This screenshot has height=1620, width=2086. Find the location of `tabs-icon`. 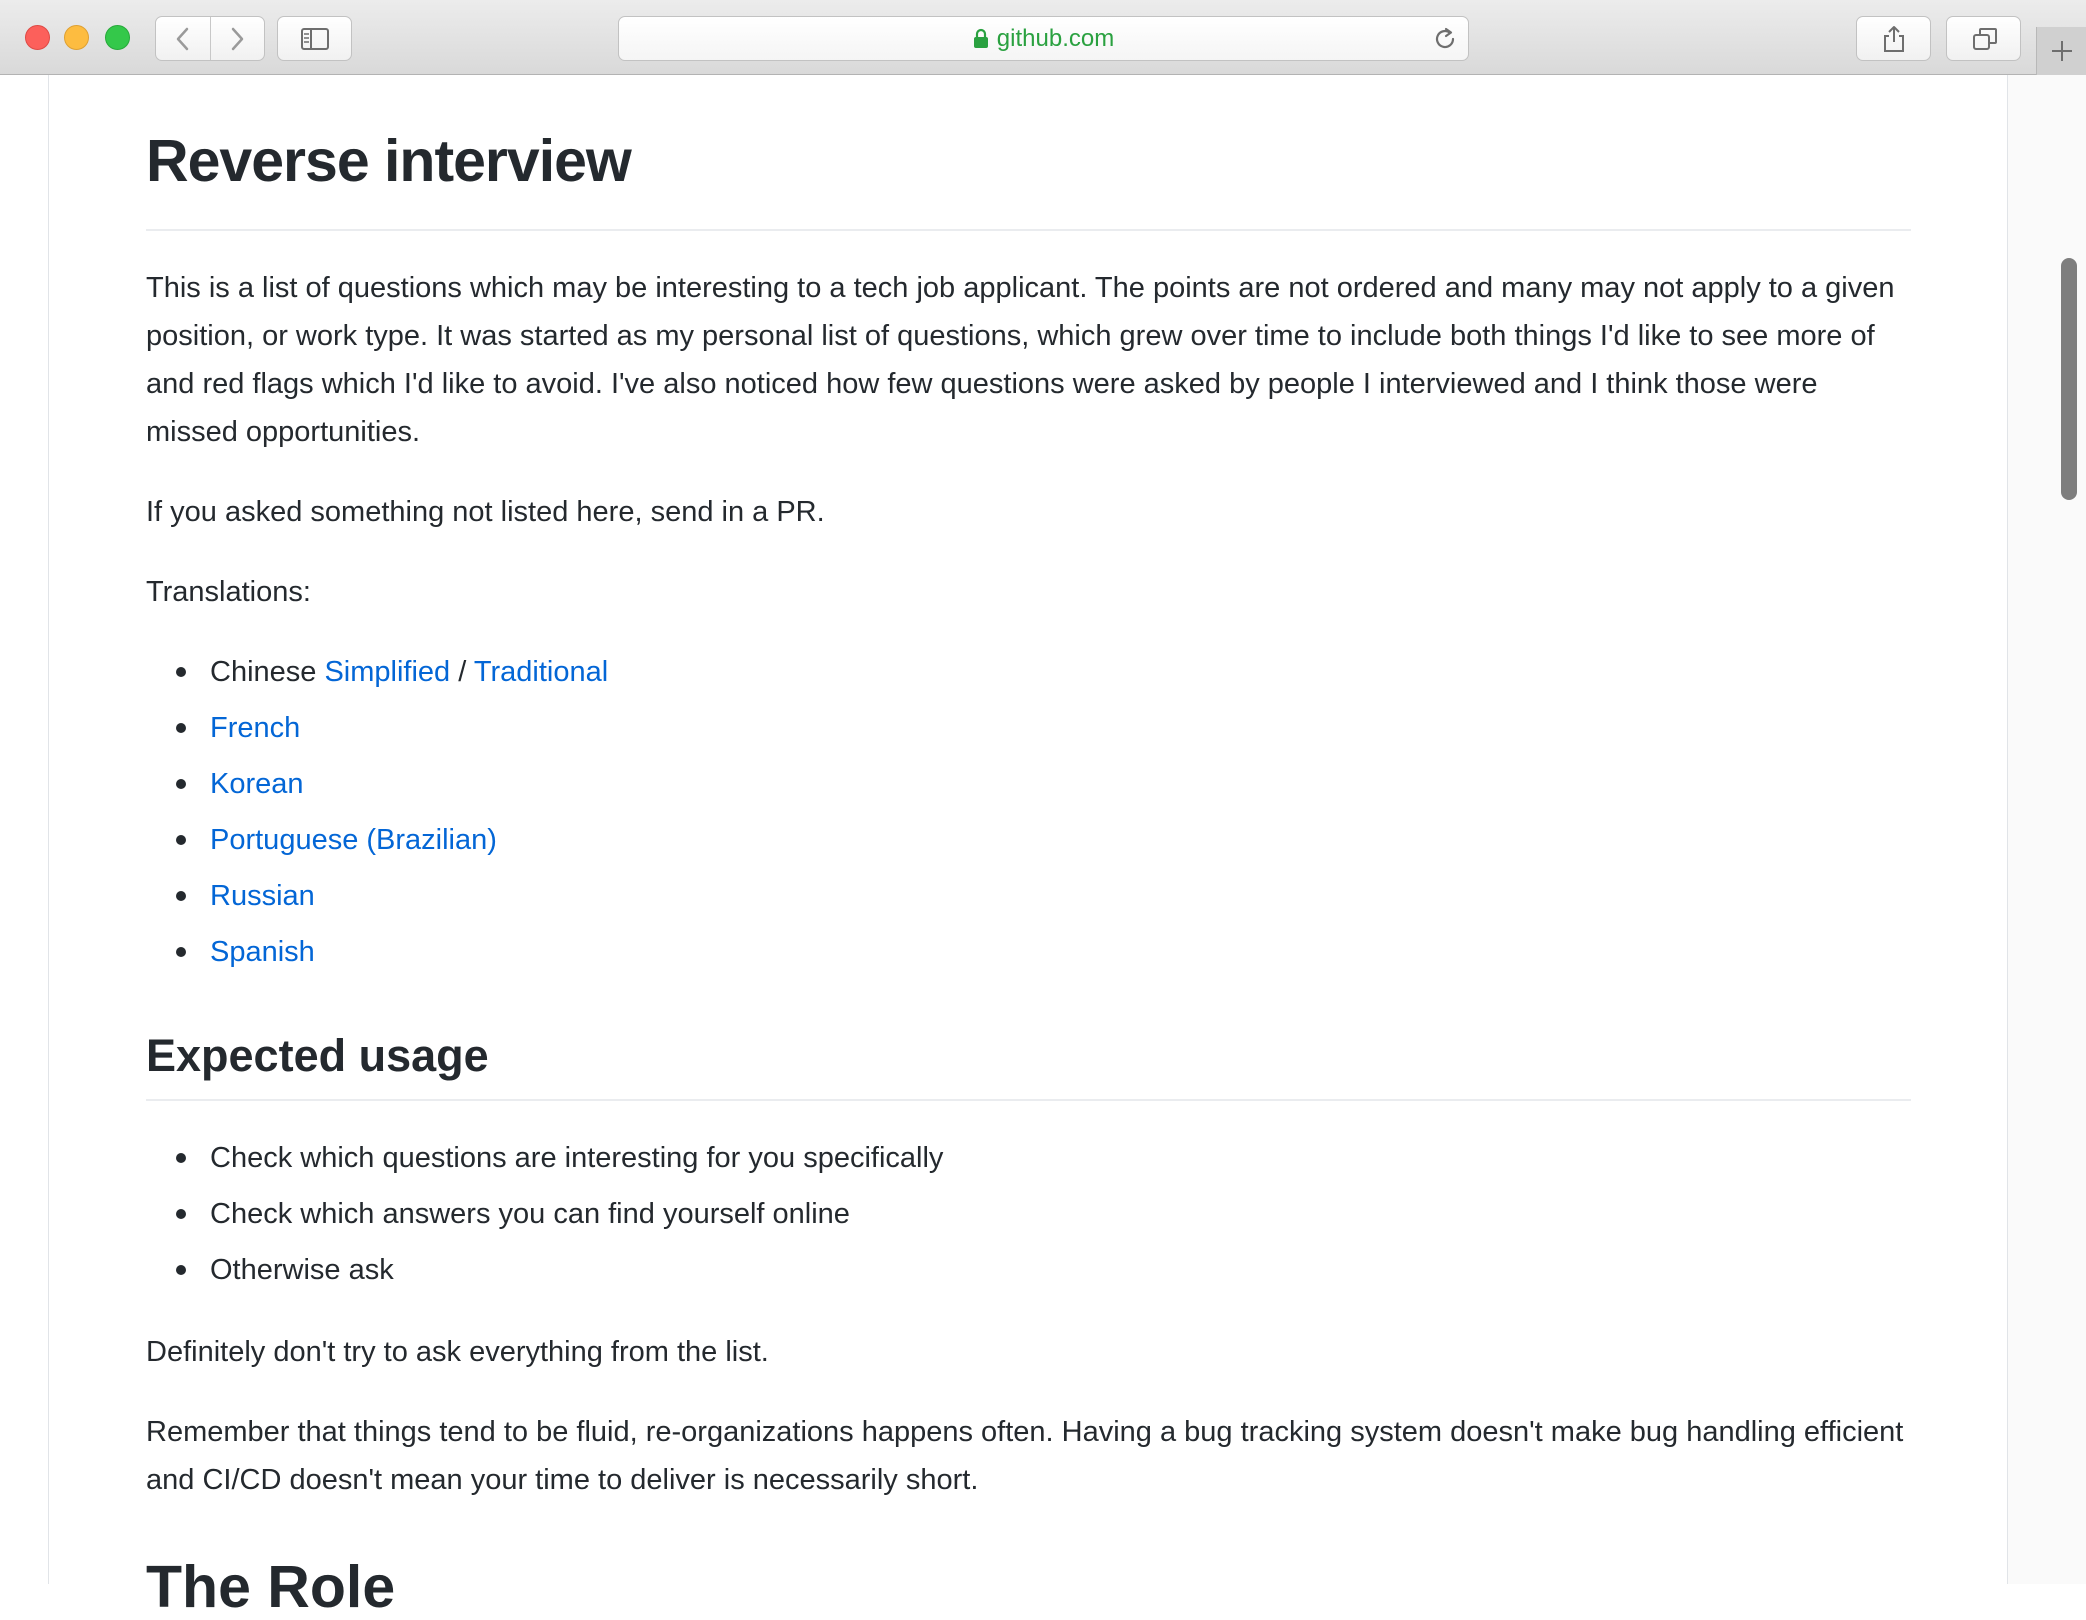

tabs-icon is located at coordinates (1985, 39).